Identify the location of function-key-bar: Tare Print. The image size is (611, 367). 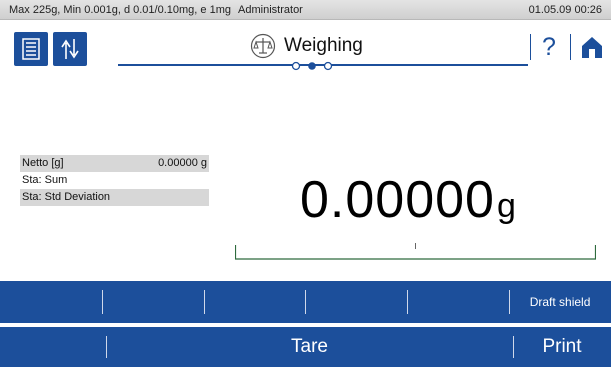
(305, 347).